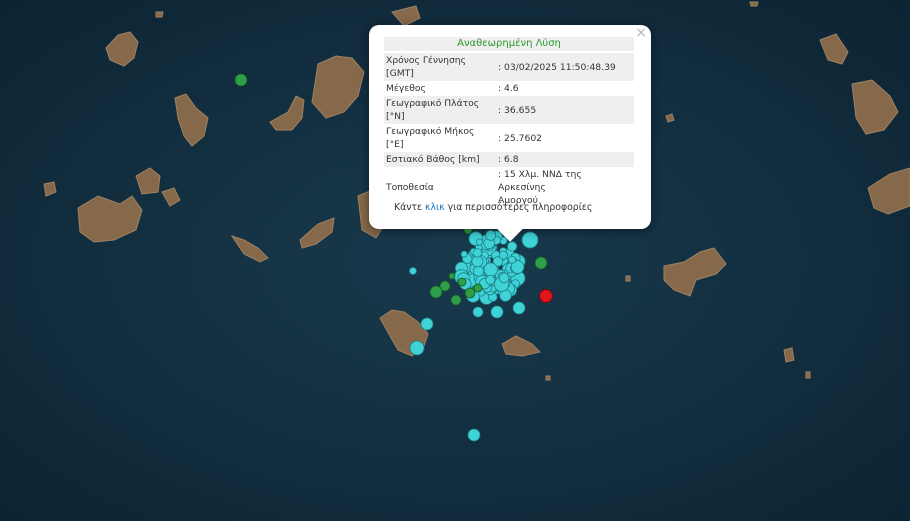  What do you see at coordinates (789, 355) in the screenshot?
I see `island-syrna` at bounding box center [789, 355].